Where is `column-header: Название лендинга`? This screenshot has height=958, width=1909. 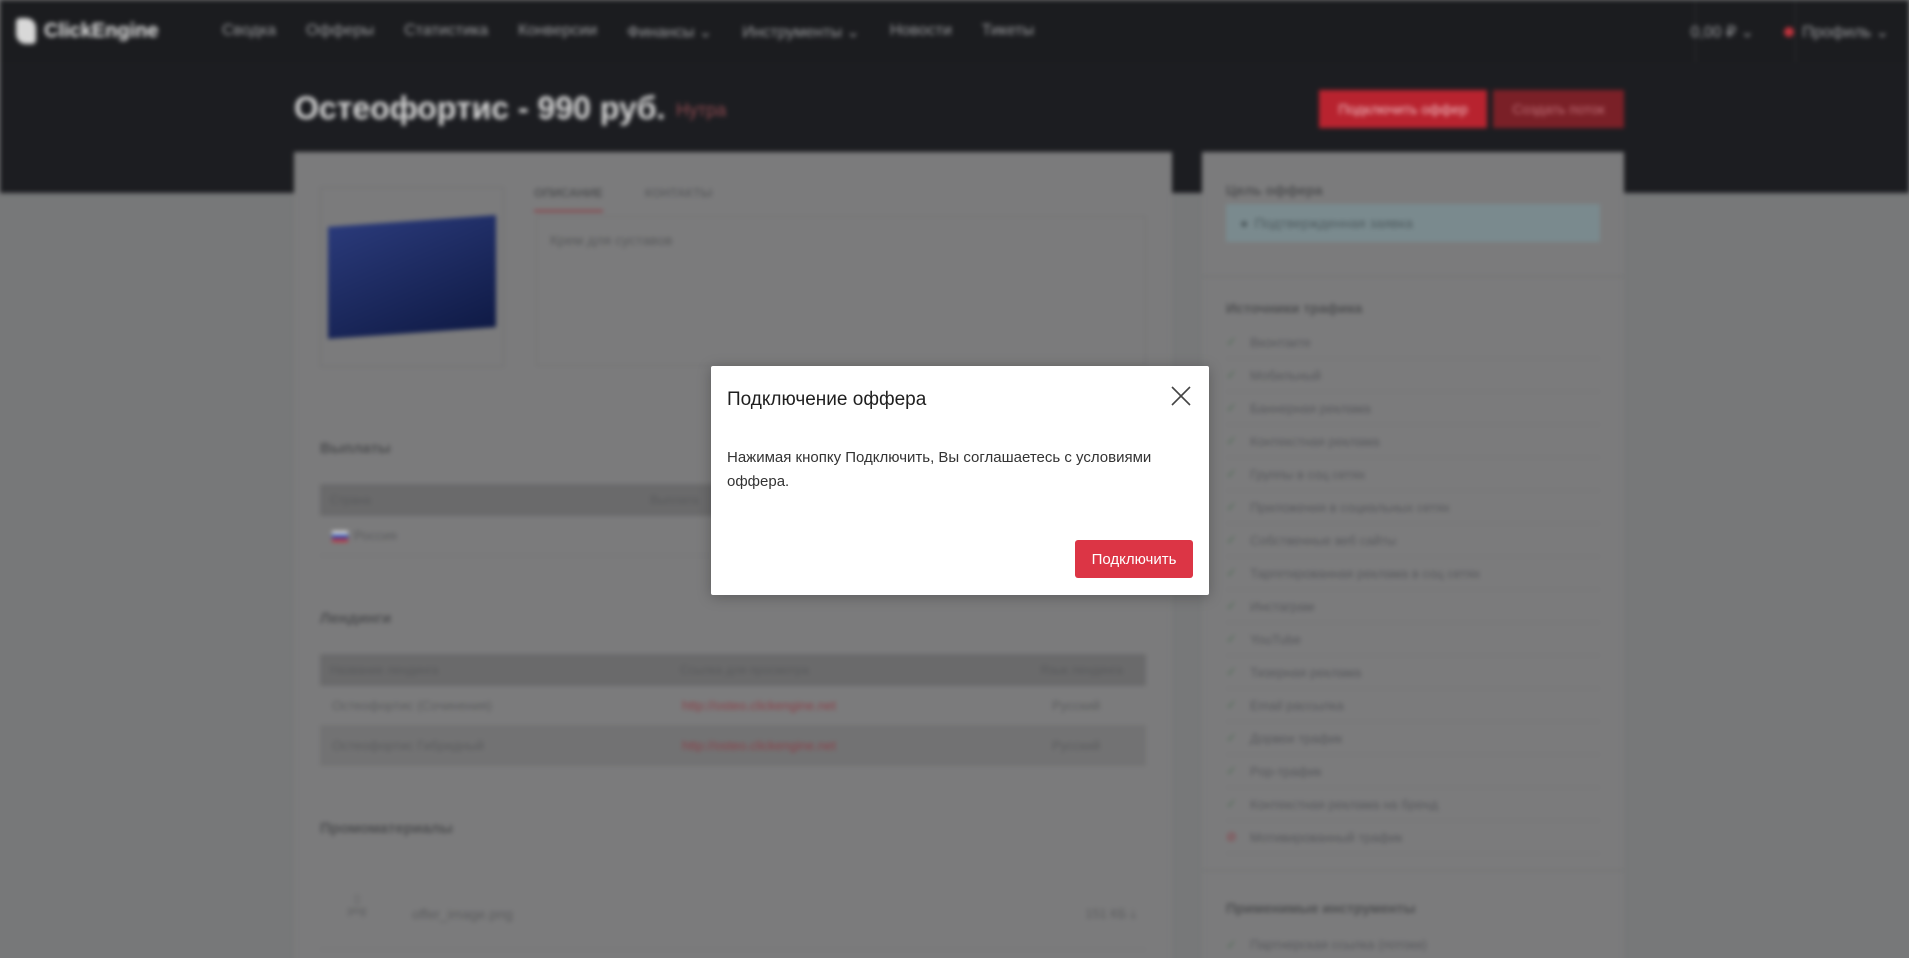
column-header: Название лендинга is located at coordinates (384, 670).